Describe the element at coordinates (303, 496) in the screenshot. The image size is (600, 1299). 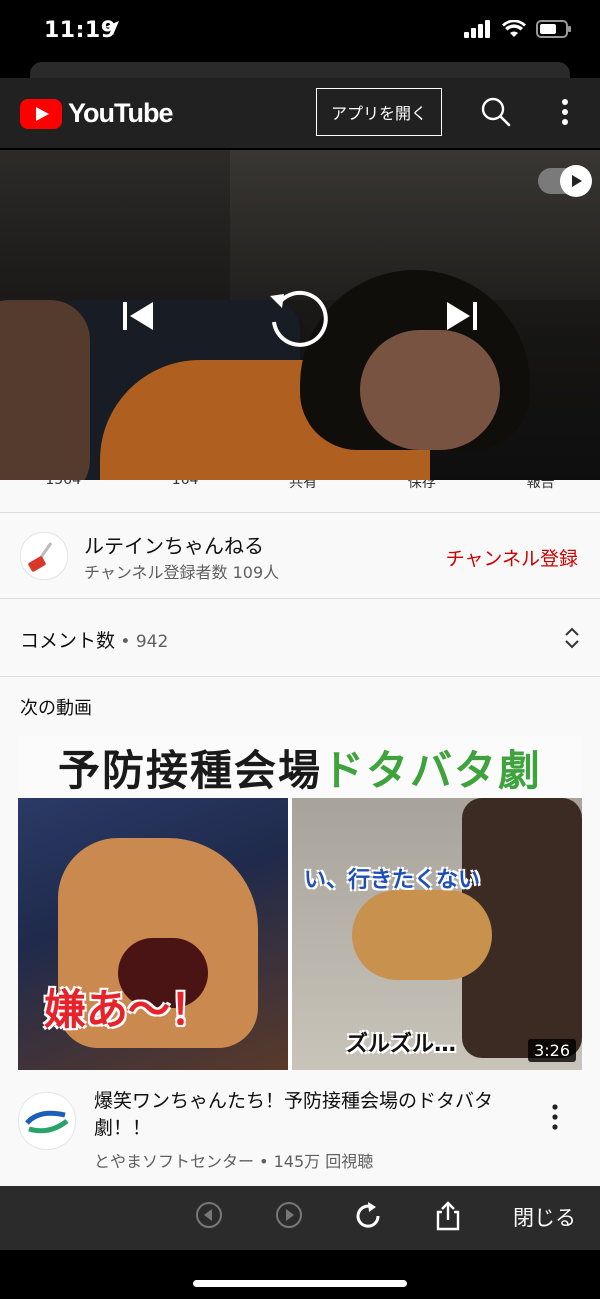
I see `share-action: 共有` at that location.